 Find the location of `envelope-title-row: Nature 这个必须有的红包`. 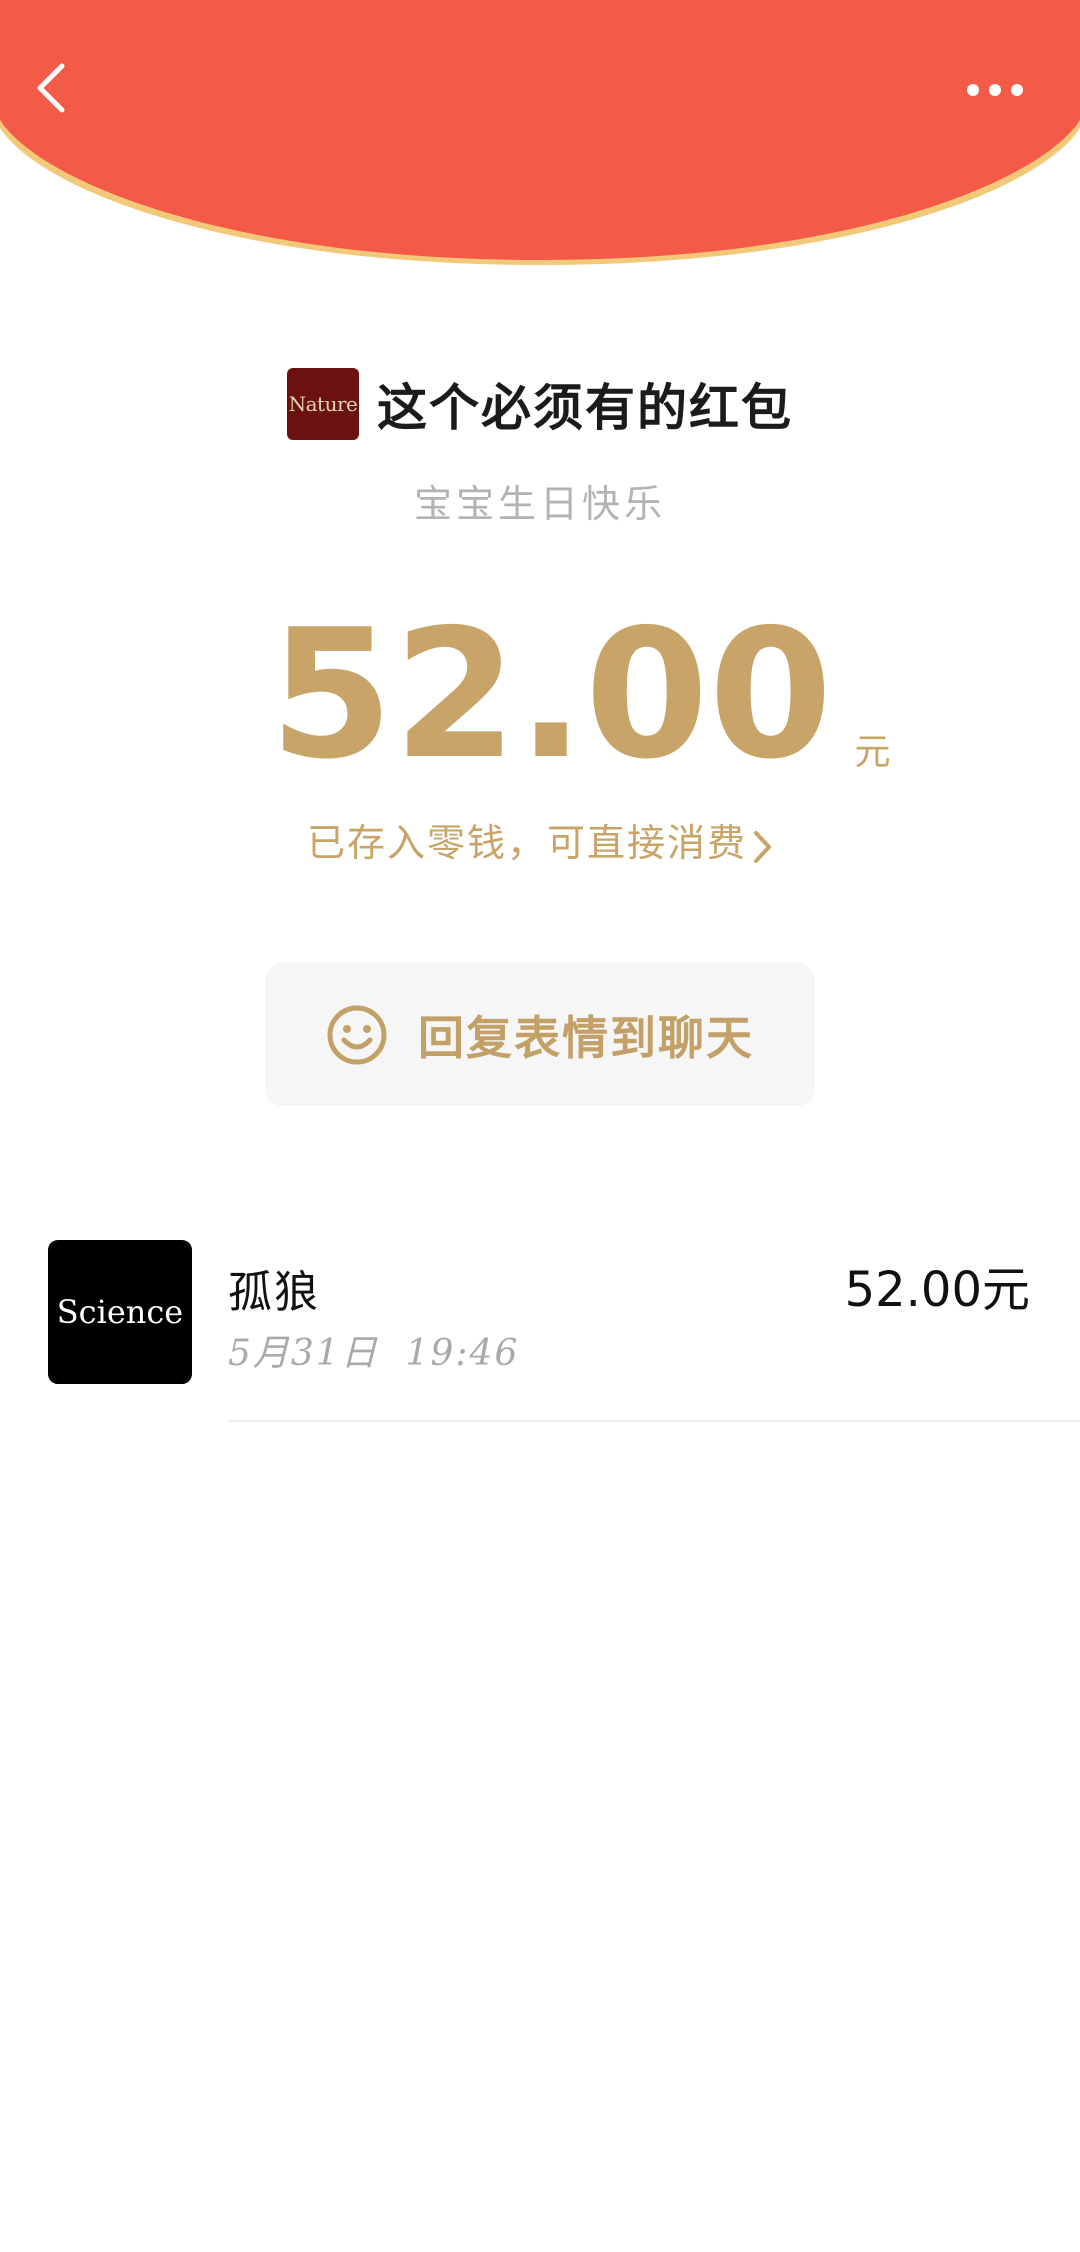

envelope-title-row: Nature 这个必须有的红包 is located at coordinates (540, 404).